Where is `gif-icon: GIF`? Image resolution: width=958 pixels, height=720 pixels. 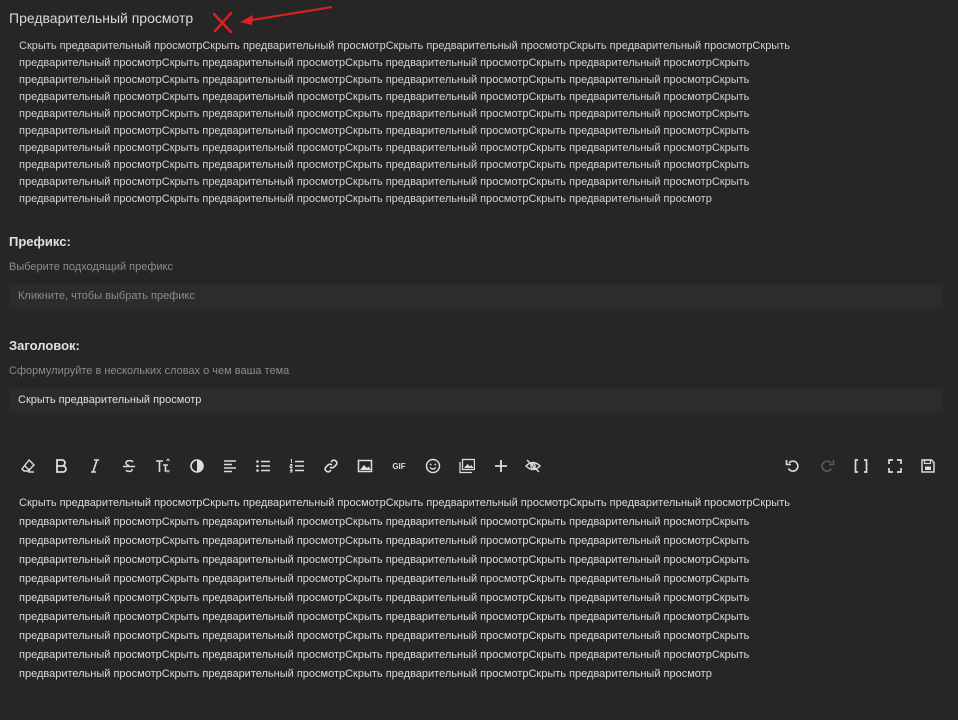
gif-icon: GIF is located at coordinates (399, 466).